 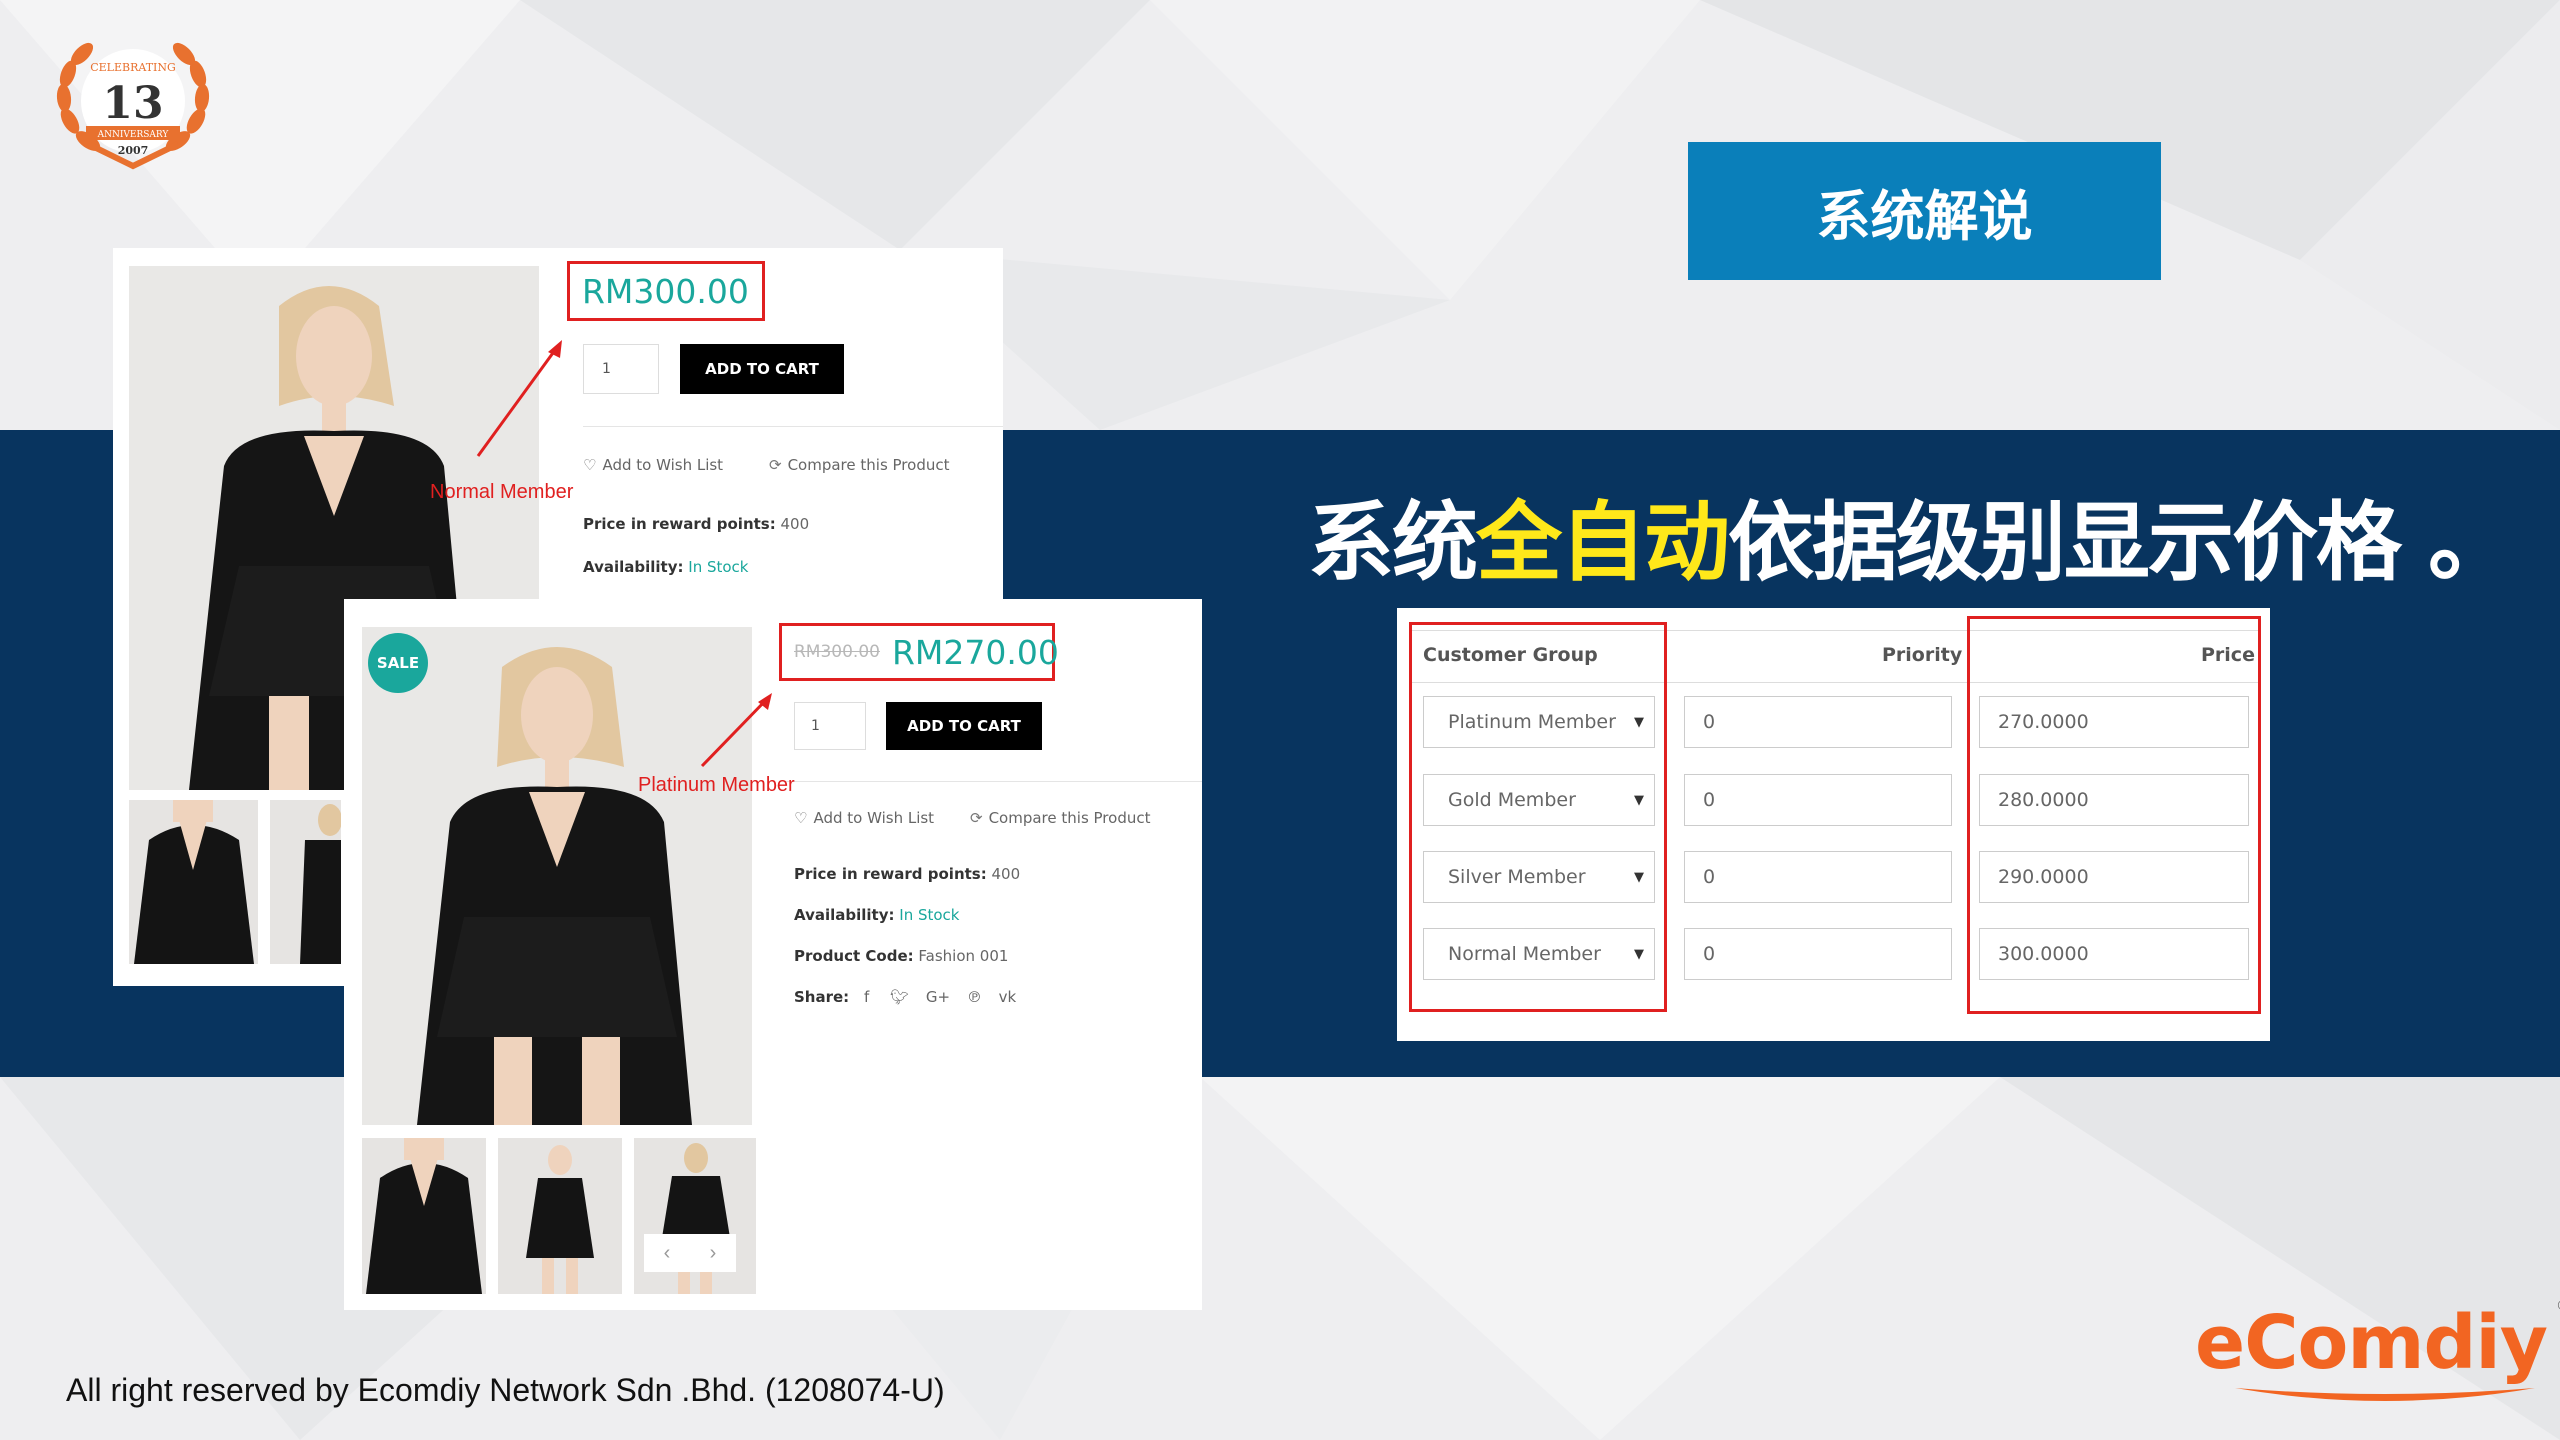 I want to click on svg-text: ANNIVERSARY, so click(x=133, y=135).